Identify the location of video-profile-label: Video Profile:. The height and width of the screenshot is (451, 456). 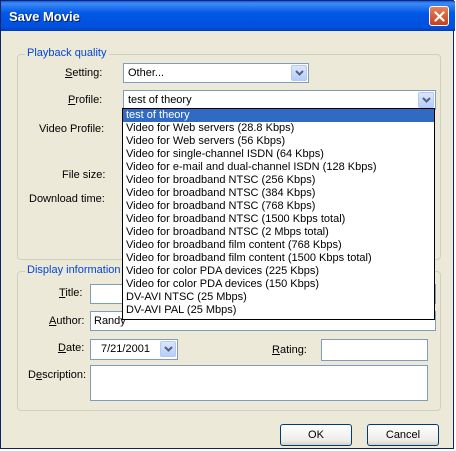
(72, 129).